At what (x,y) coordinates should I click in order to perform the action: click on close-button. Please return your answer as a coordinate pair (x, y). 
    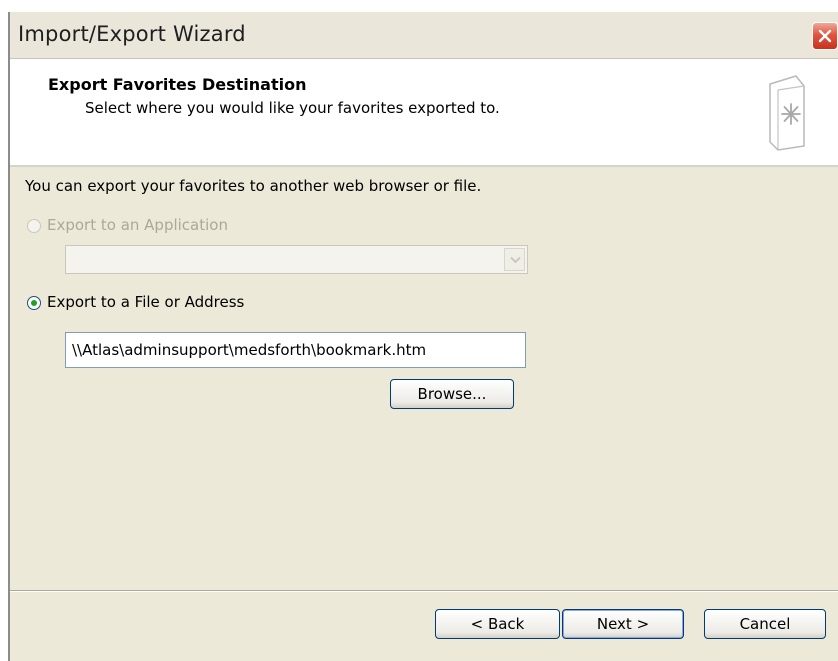
    Looking at the image, I should click on (825, 36).